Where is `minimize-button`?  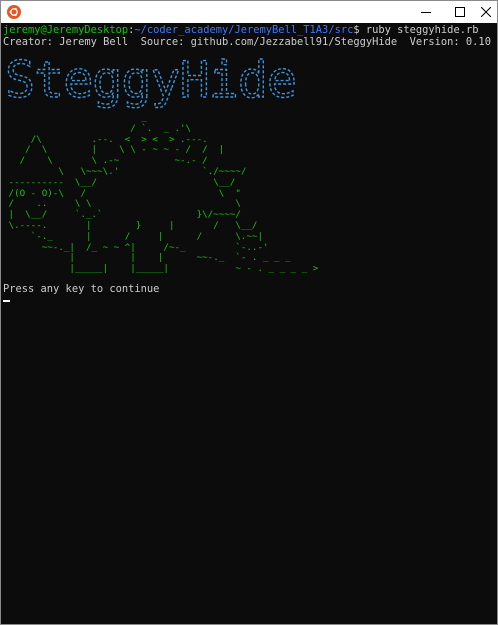 minimize-button is located at coordinates (426, 12).